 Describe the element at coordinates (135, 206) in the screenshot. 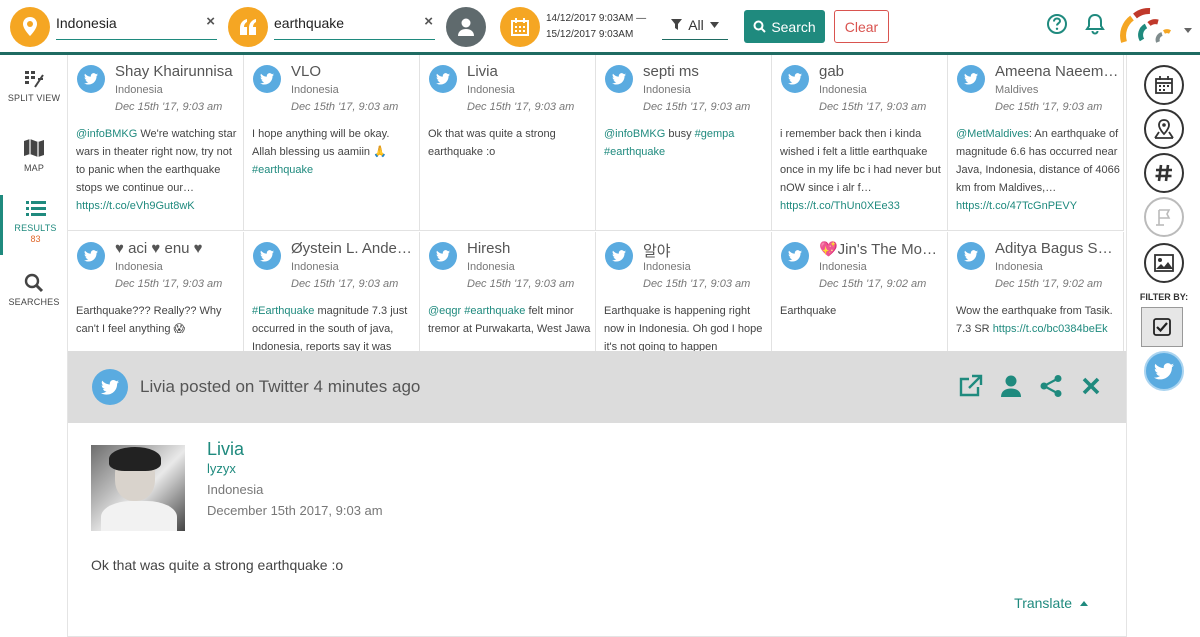

I see `tweet-link: https://t.co/eVh9Gut8wK` at that location.